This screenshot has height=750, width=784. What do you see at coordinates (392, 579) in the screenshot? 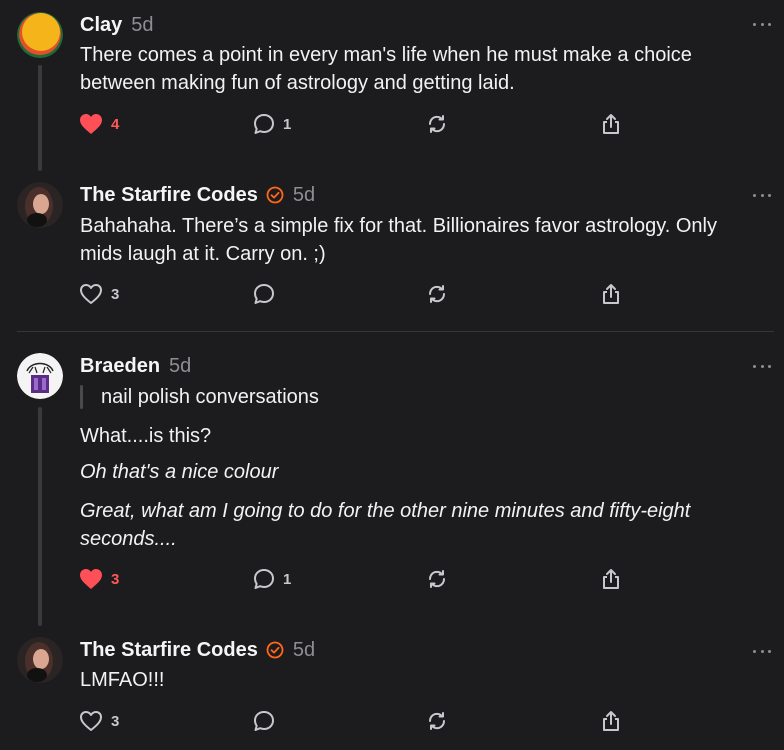
I see `post-actions: 3 1` at bounding box center [392, 579].